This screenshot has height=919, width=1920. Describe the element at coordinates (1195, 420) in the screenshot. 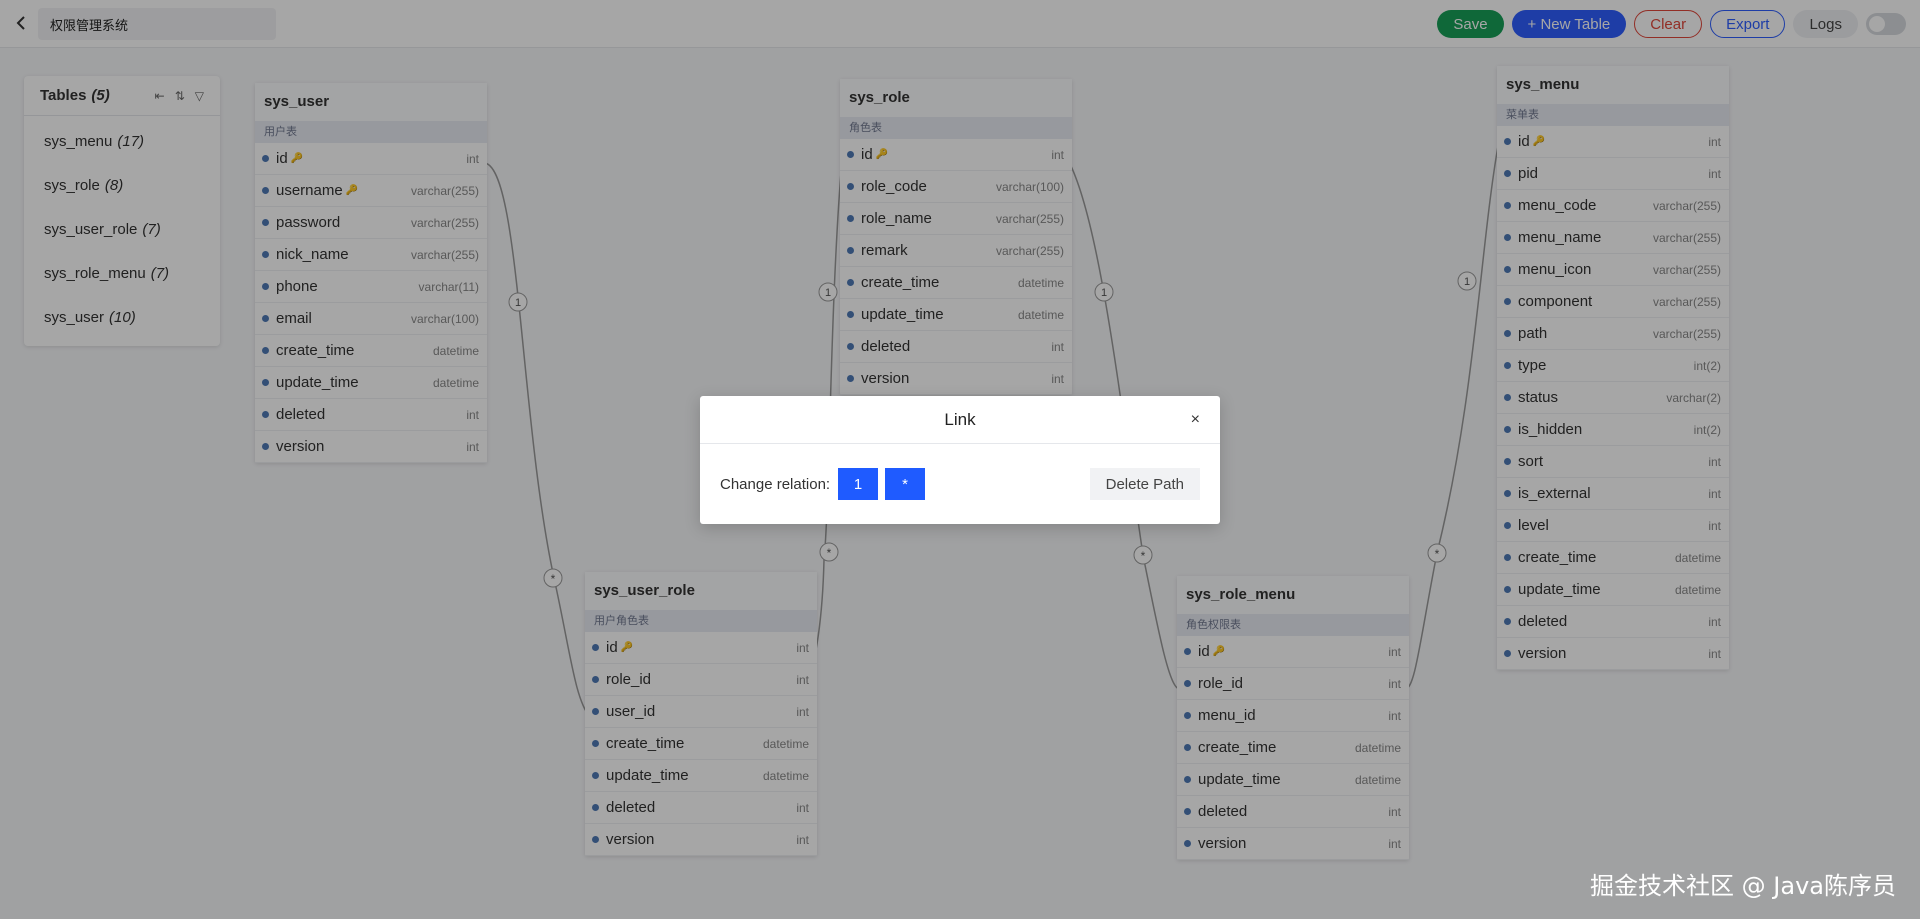

I see `close-icon: ×` at that location.